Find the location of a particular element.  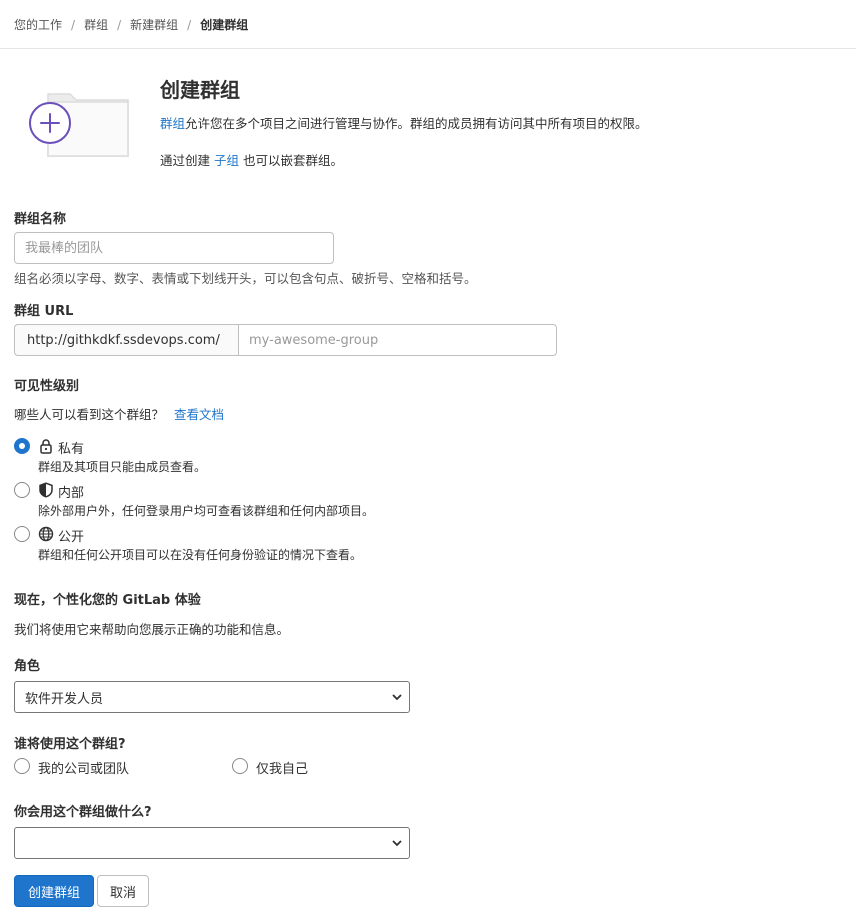

group-name-help: 组名必须以字母、数字、表情或下划线开头，可以包含句点、破折号、空格和括号。 is located at coordinates (245, 278).